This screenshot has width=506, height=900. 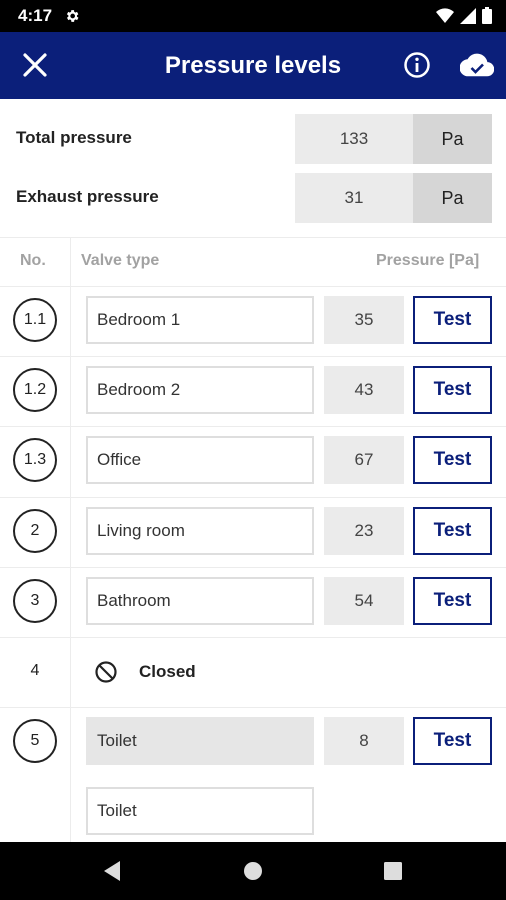 I want to click on divider, so click(x=253, y=237).